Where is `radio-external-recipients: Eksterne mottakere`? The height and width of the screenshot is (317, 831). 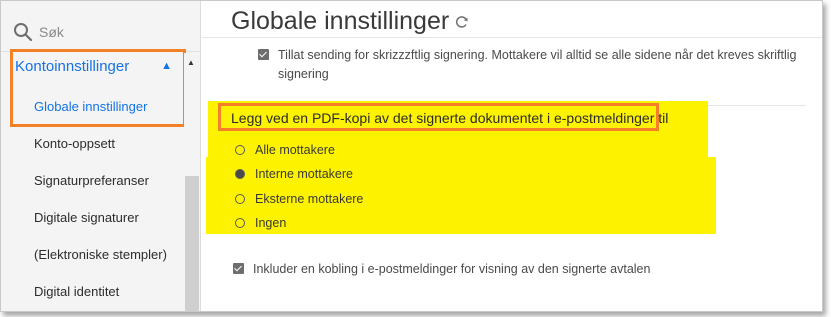 radio-external-recipients: Eksterne mottakere is located at coordinates (299, 199).